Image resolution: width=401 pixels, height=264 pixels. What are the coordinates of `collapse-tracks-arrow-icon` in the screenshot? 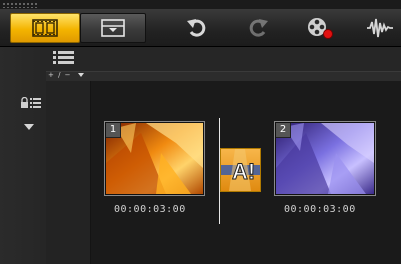 It's located at (29, 127).